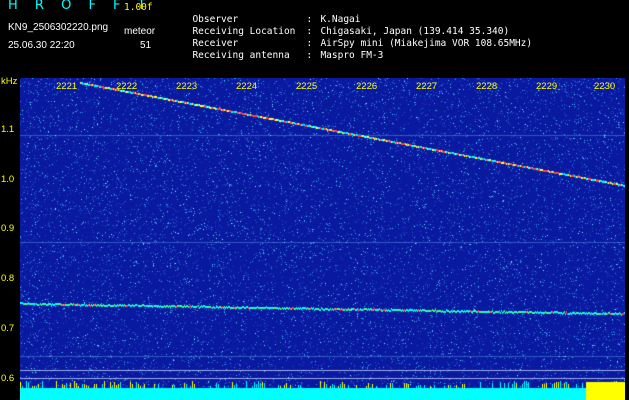 This screenshot has height=400, width=629. What do you see at coordinates (307, 86) in the screenshot?
I see `x-tick-label: 2225` at bounding box center [307, 86].